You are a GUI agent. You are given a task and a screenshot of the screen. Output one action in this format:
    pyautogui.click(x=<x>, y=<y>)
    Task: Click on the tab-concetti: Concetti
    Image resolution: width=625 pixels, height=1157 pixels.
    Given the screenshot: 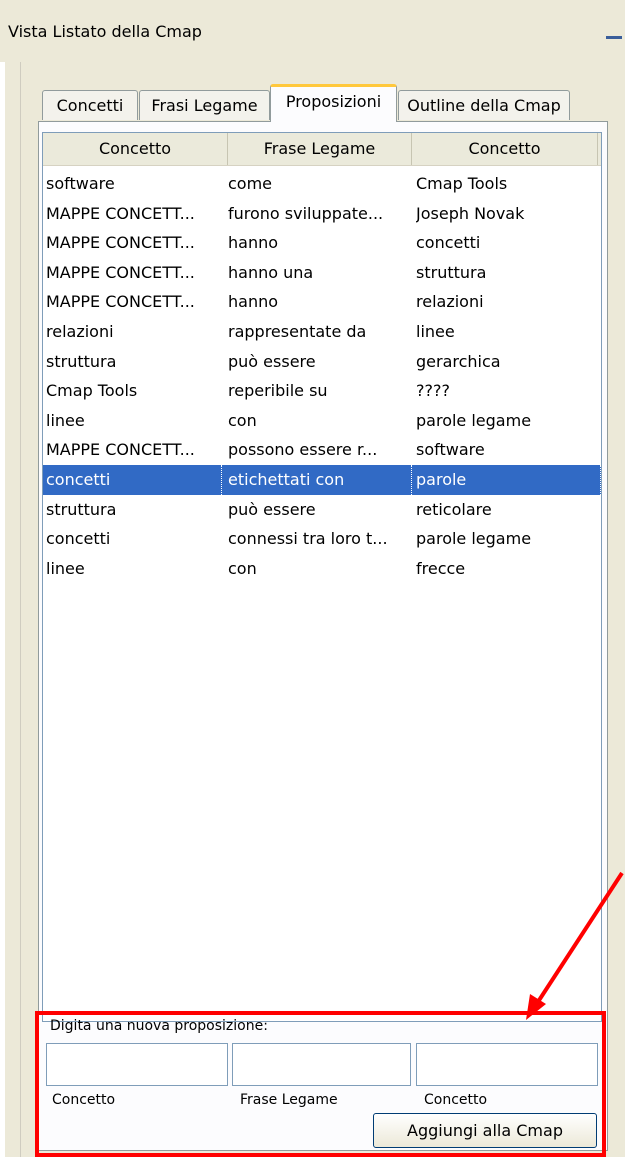 What is the action you would take?
    pyautogui.click(x=90, y=105)
    